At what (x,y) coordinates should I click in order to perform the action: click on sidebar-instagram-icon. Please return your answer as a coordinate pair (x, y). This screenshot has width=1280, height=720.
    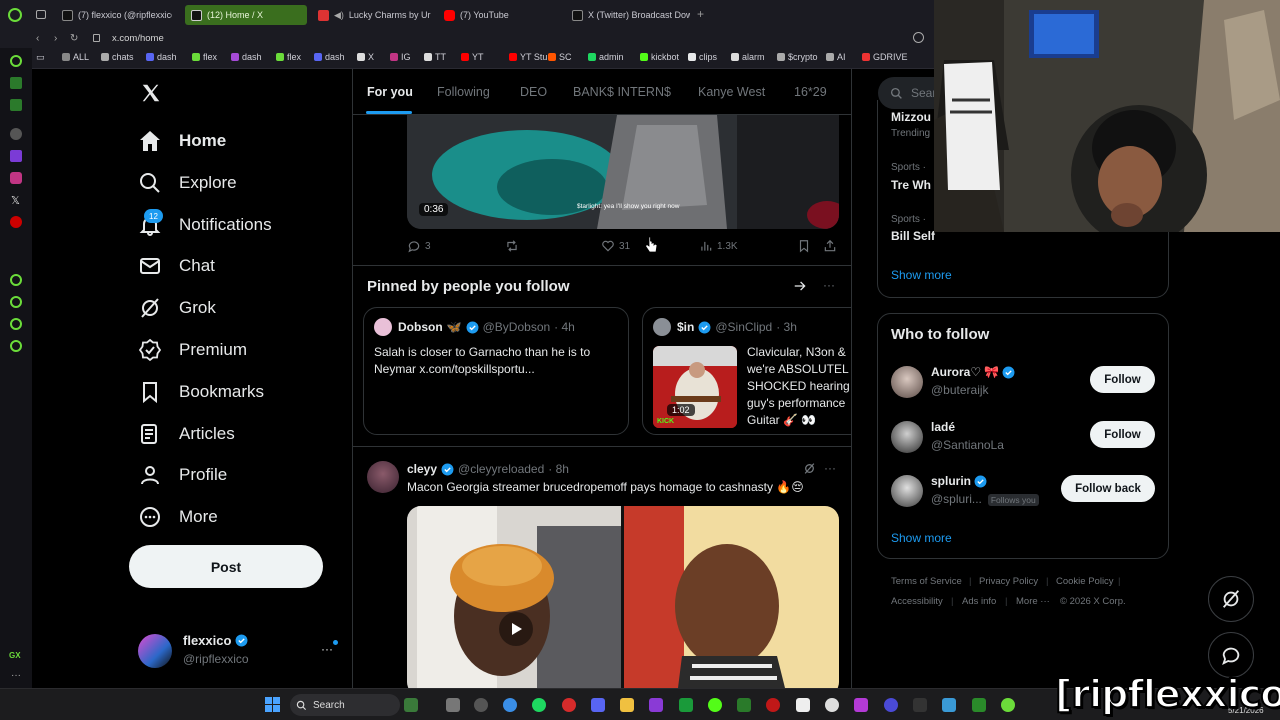
    Looking at the image, I should click on (16, 178).